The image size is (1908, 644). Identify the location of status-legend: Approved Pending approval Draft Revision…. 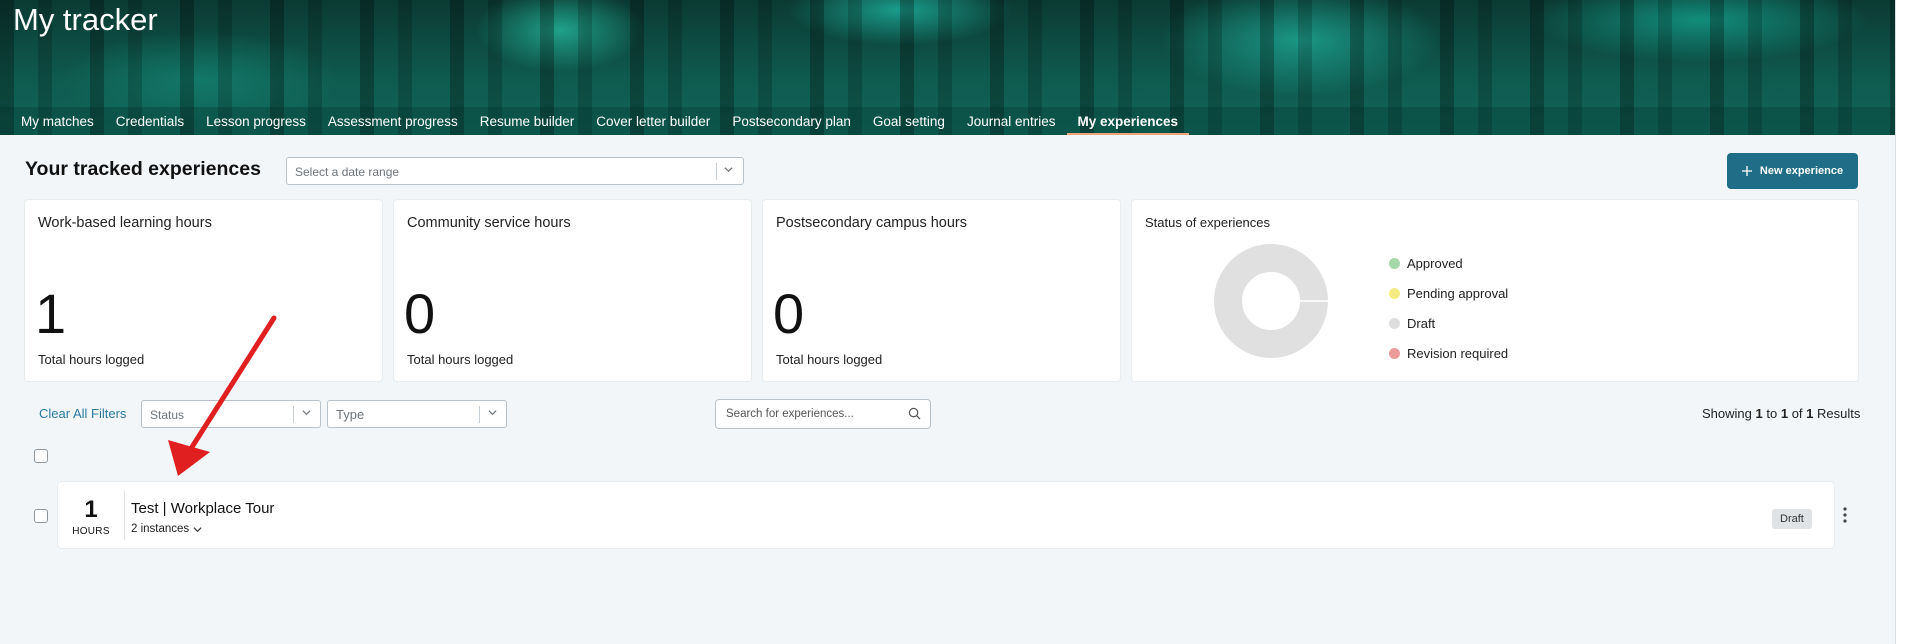
(1448, 308).